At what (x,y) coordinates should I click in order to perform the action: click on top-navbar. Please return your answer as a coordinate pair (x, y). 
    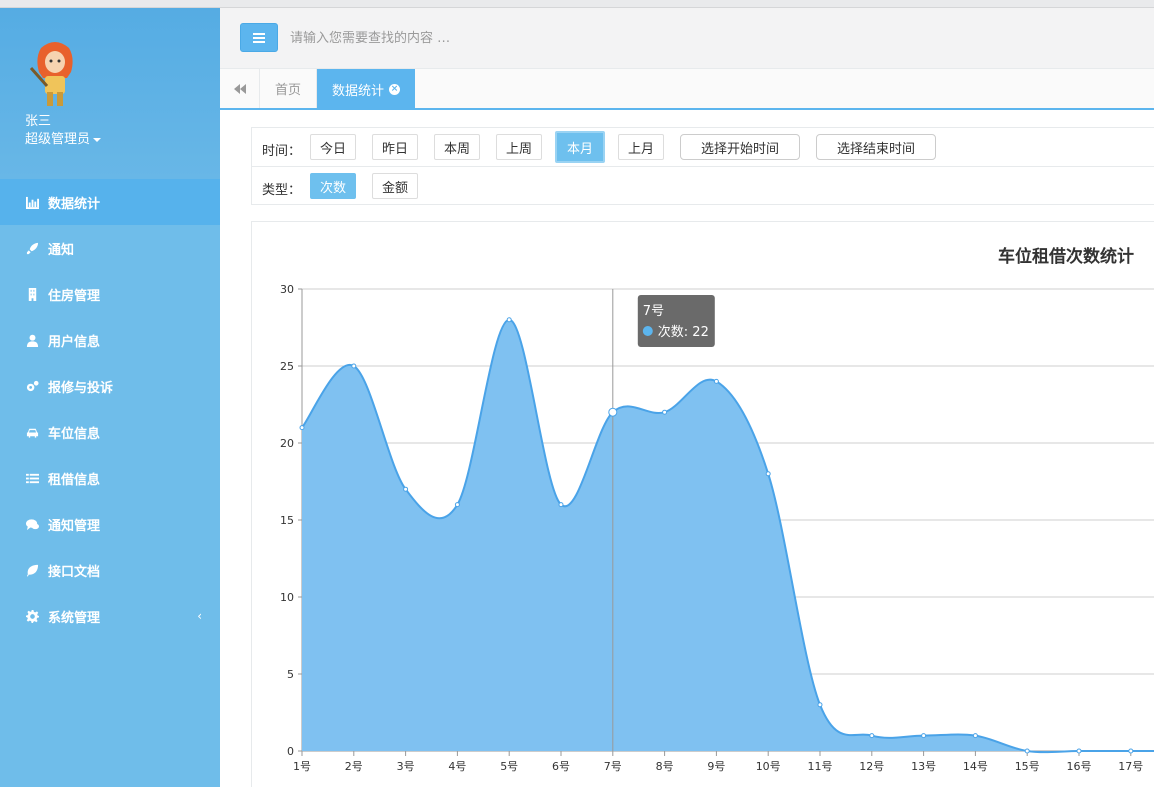
    Looking at the image, I should click on (687, 38).